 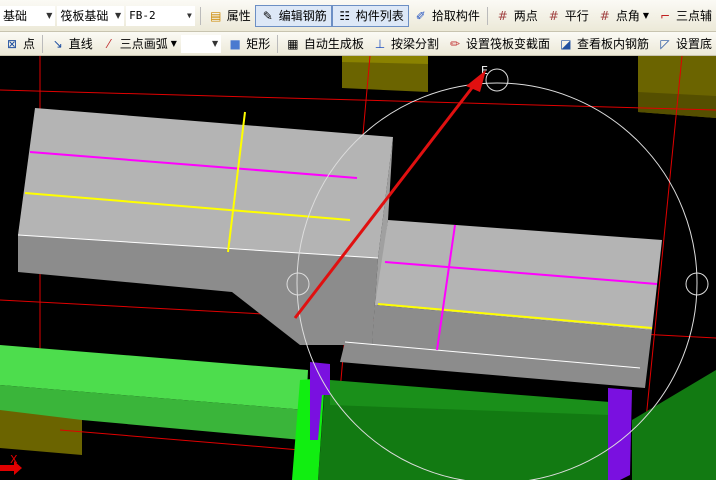 What do you see at coordinates (612, 44) in the screenshot?
I see `view-slab-rebar-label: 查看板内钢筋` at bounding box center [612, 44].